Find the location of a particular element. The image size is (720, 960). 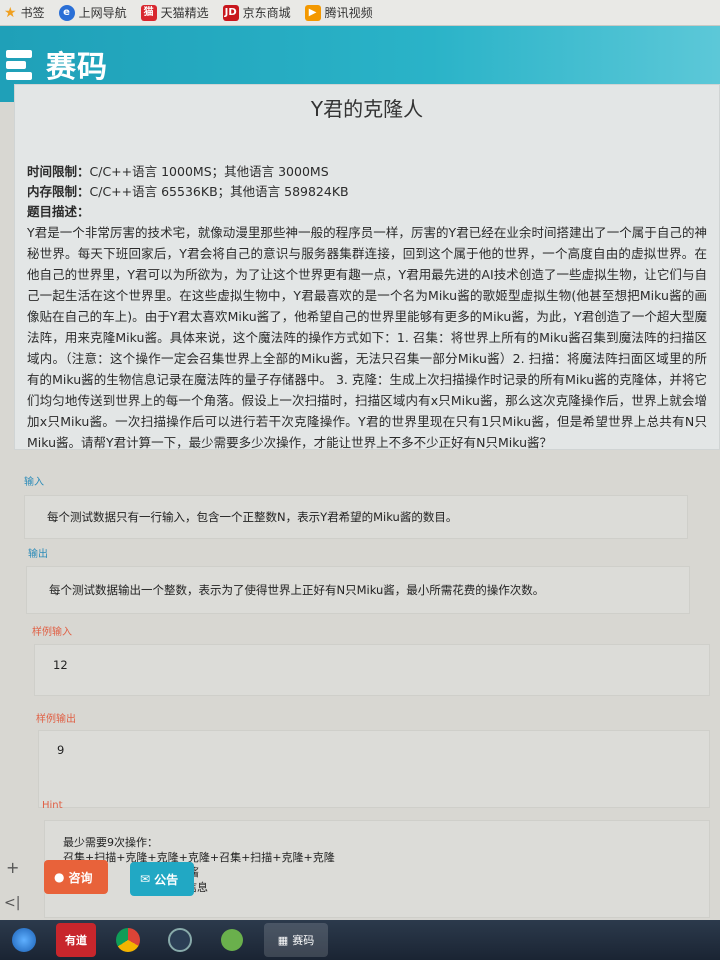

window-icon: ▦ is located at coordinates (283, 940).